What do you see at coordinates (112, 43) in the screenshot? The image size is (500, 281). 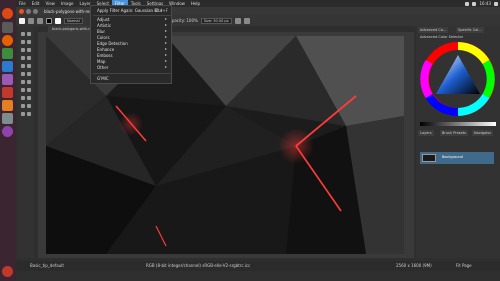 I see `filter-edge-detection: Edge Detection` at bounding box center [112, 43].